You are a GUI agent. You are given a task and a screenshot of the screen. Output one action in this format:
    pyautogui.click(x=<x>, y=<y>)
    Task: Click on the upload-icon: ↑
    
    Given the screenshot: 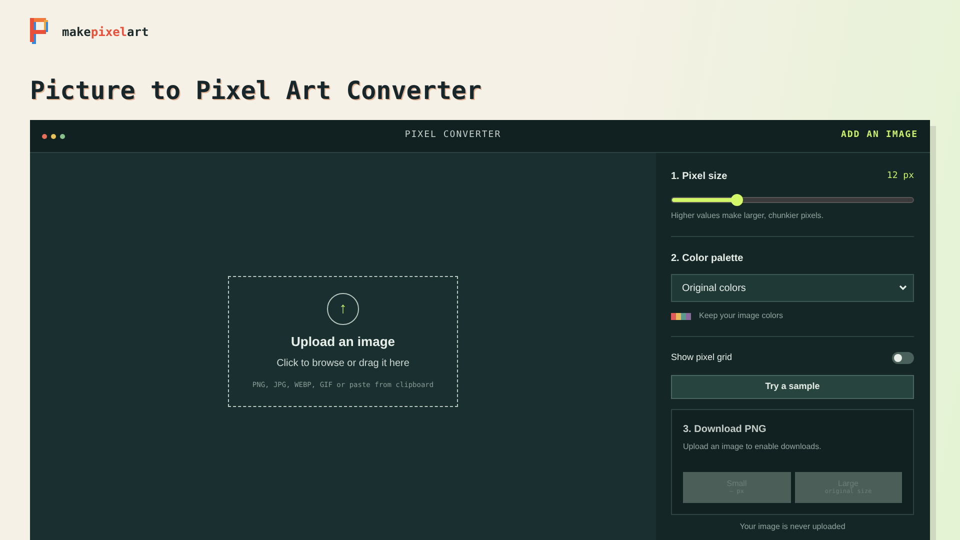 What is the action you would take?
    pyautogui.click(x=343, y=309)
    